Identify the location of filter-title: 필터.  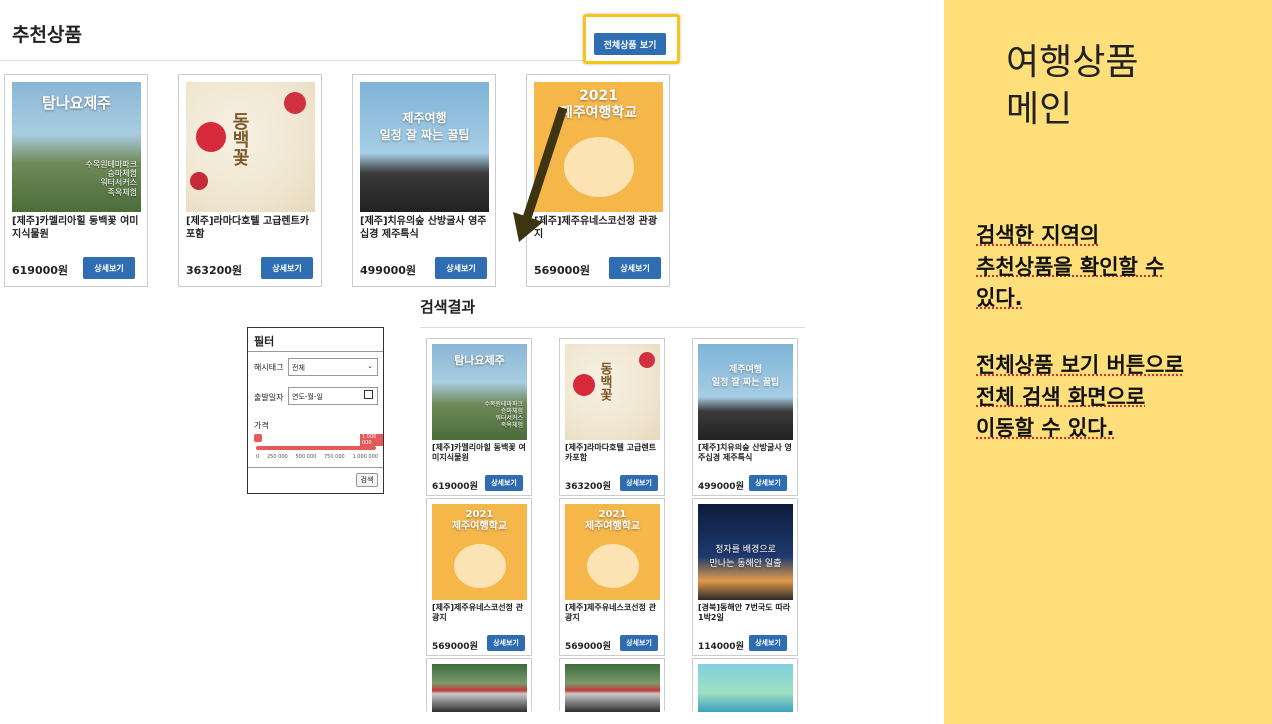
(264, 341).